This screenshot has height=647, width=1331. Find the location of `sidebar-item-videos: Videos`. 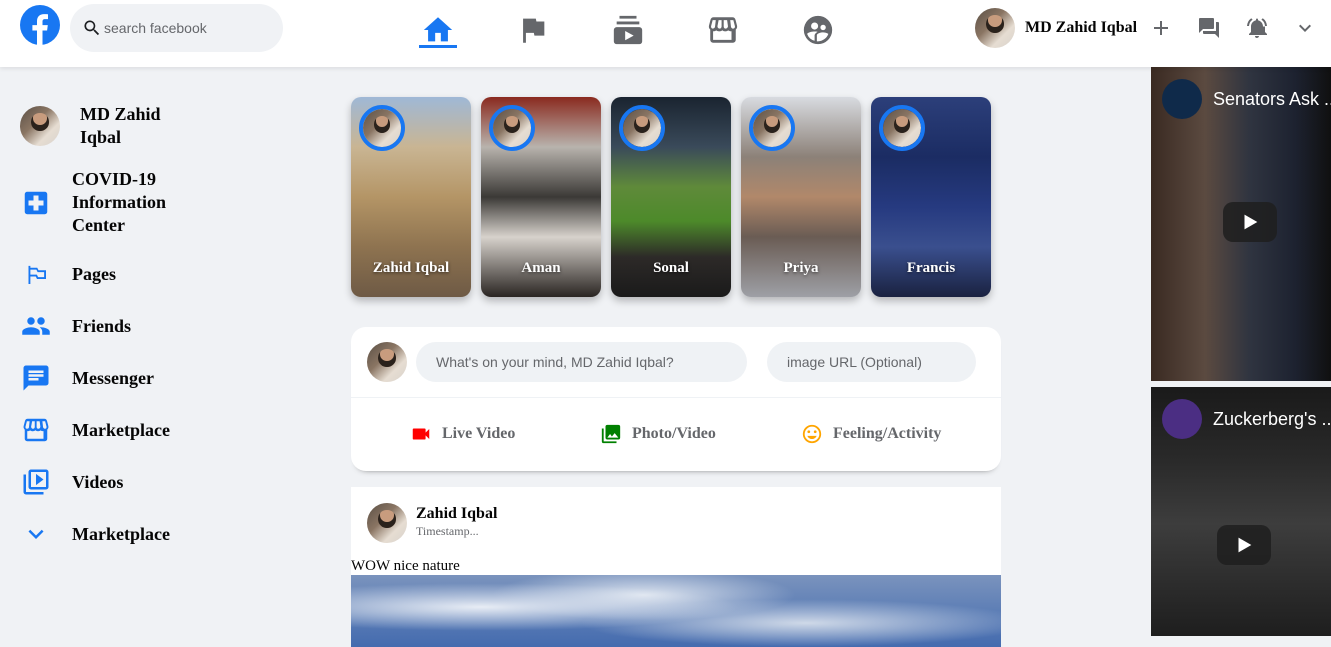

sidebar-item-videos: Videos is located at coordinates (71, 482).